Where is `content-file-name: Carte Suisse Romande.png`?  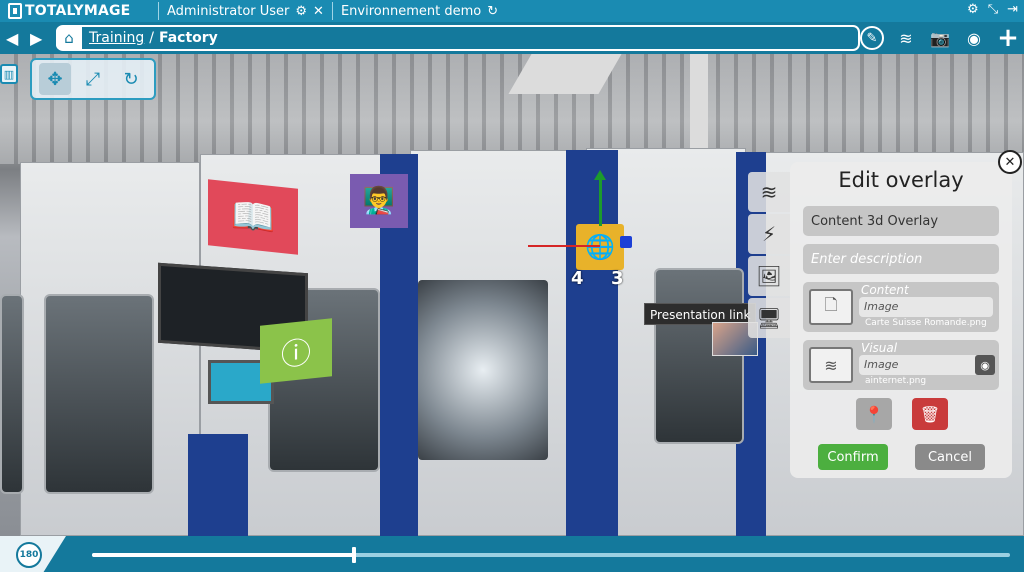 content-file-name: Carte Suisse Romande.png is located at coordinates (926, 323).